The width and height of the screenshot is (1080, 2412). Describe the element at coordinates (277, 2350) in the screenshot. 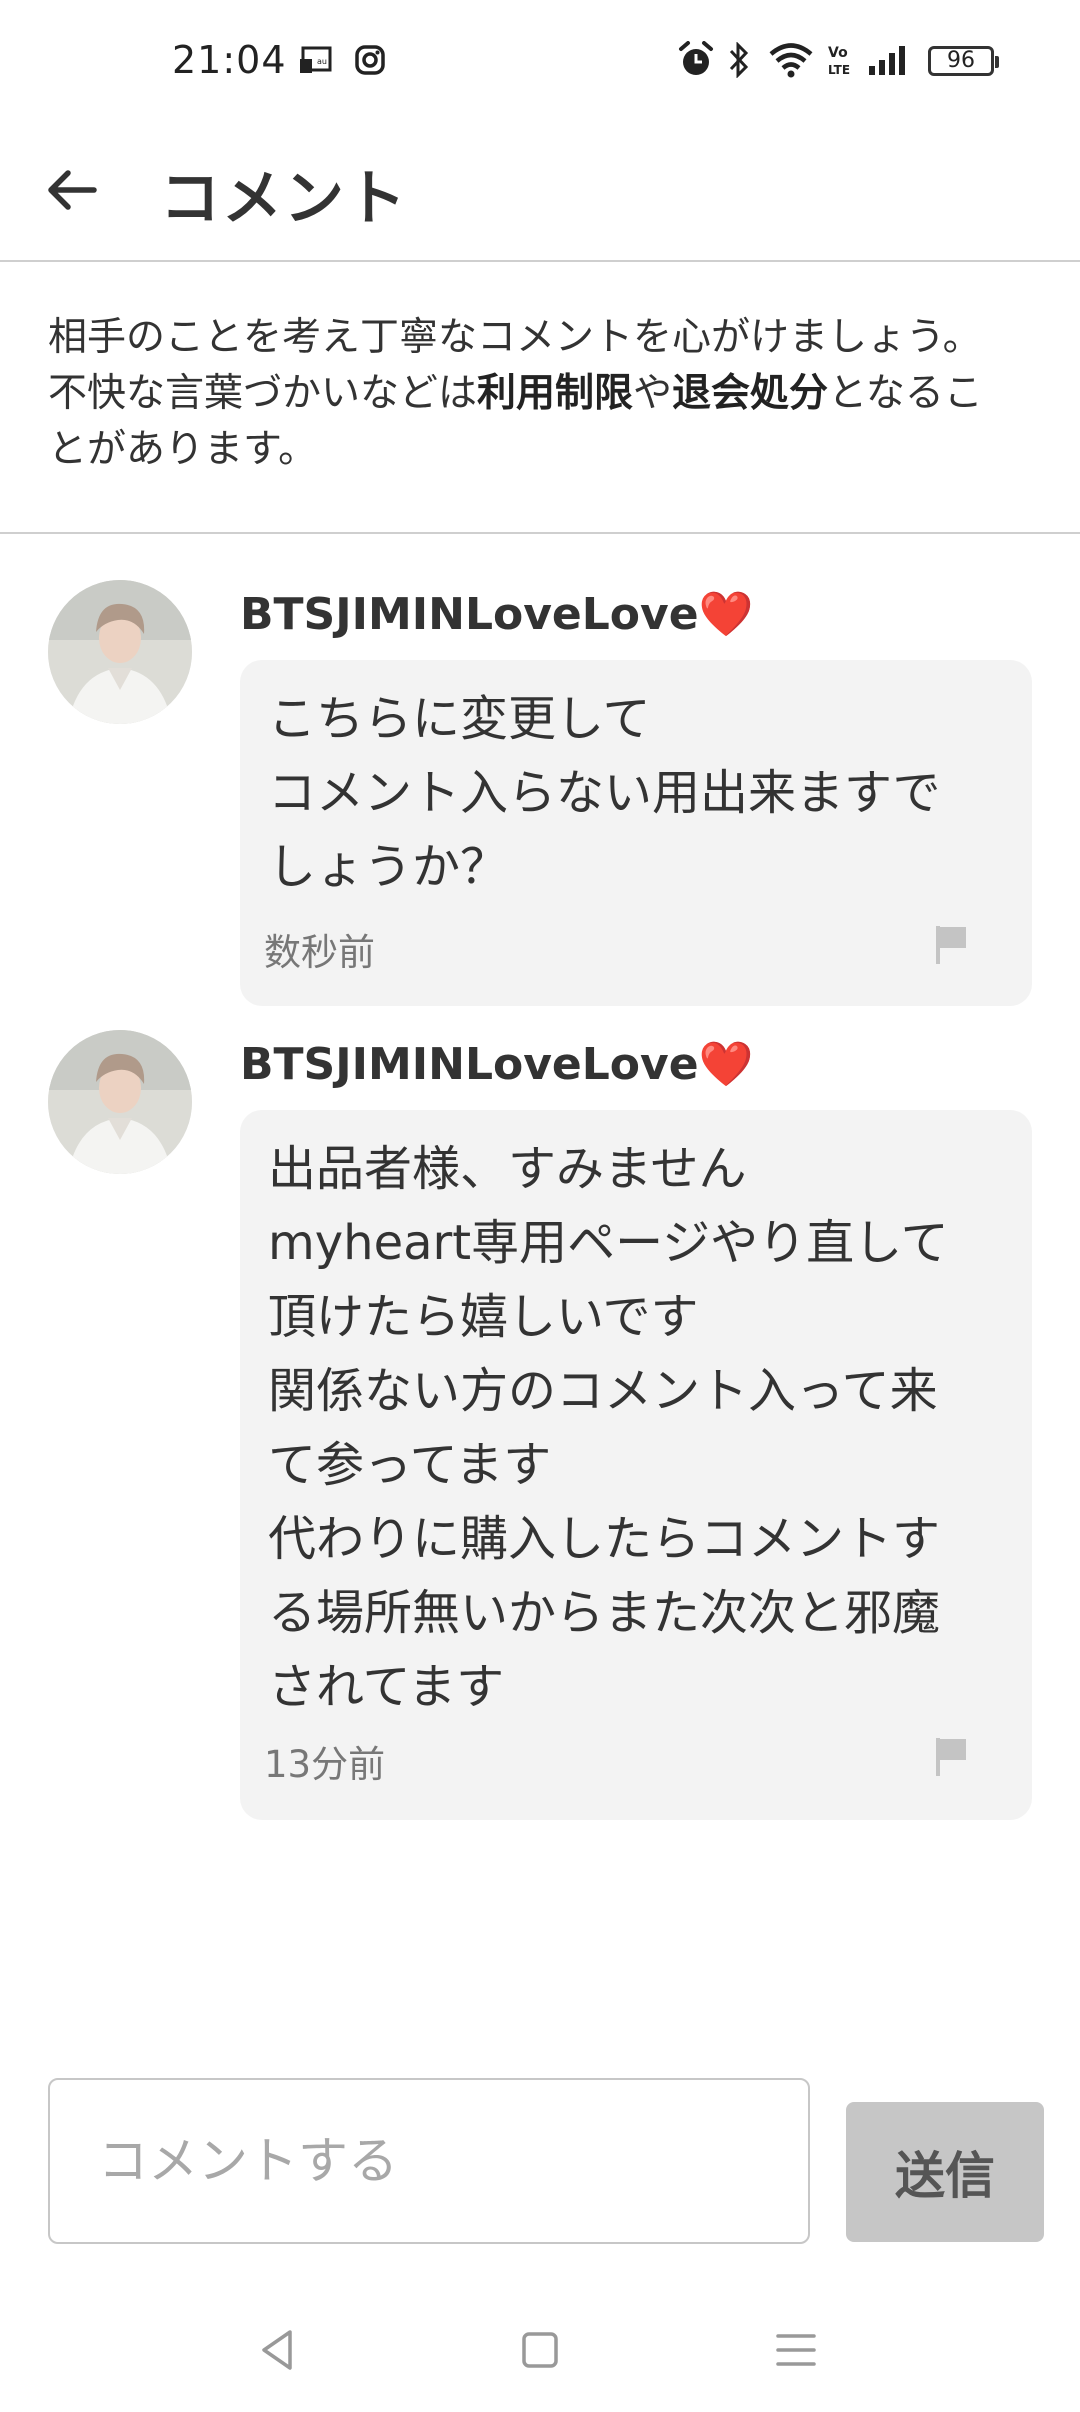

I see `triangle-back-icon` at that location.